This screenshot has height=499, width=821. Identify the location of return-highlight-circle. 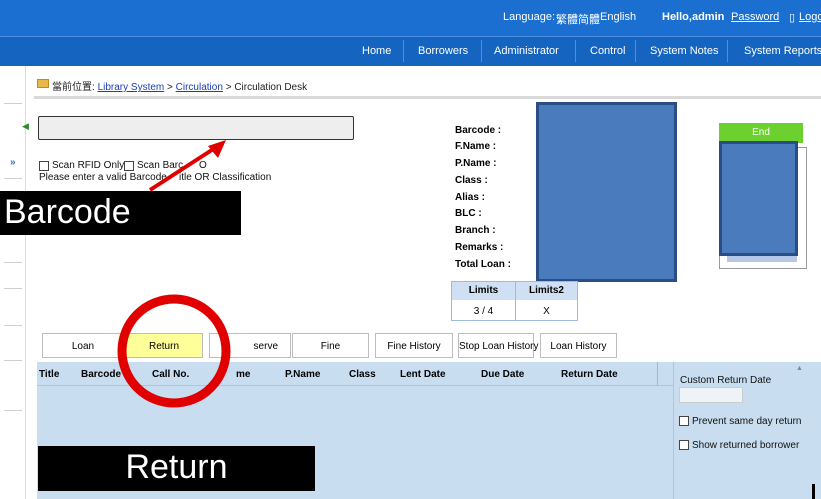
(174, 351).